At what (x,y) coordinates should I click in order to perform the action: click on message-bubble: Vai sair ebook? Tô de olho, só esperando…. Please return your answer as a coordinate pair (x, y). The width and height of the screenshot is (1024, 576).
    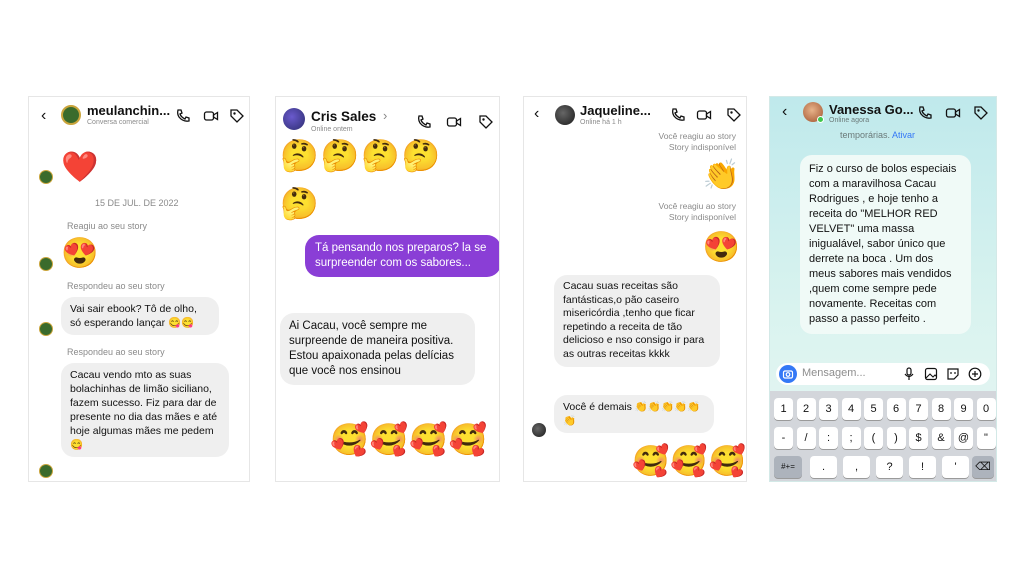
    Looking at the image, I should click on (140, 316).